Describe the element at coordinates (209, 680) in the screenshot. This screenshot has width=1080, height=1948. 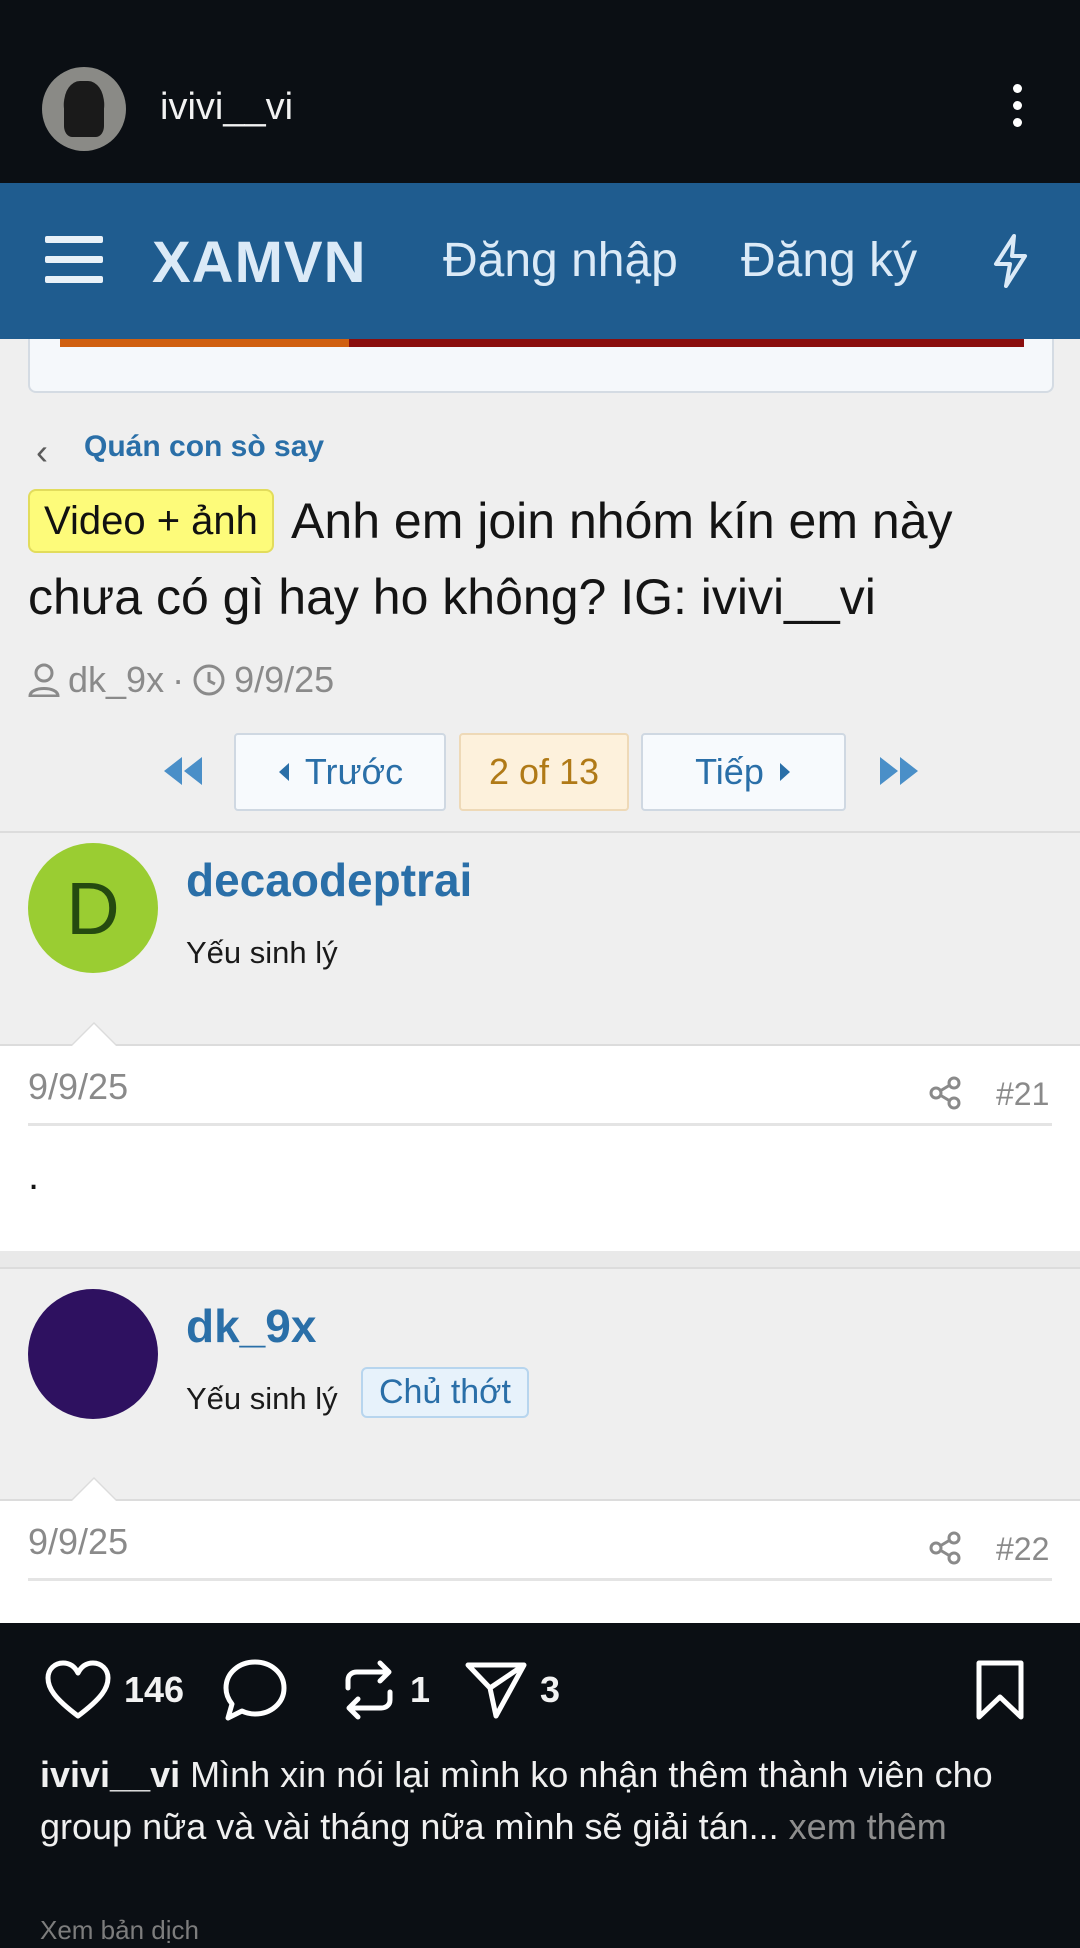
I see `clock-icon` at that location.